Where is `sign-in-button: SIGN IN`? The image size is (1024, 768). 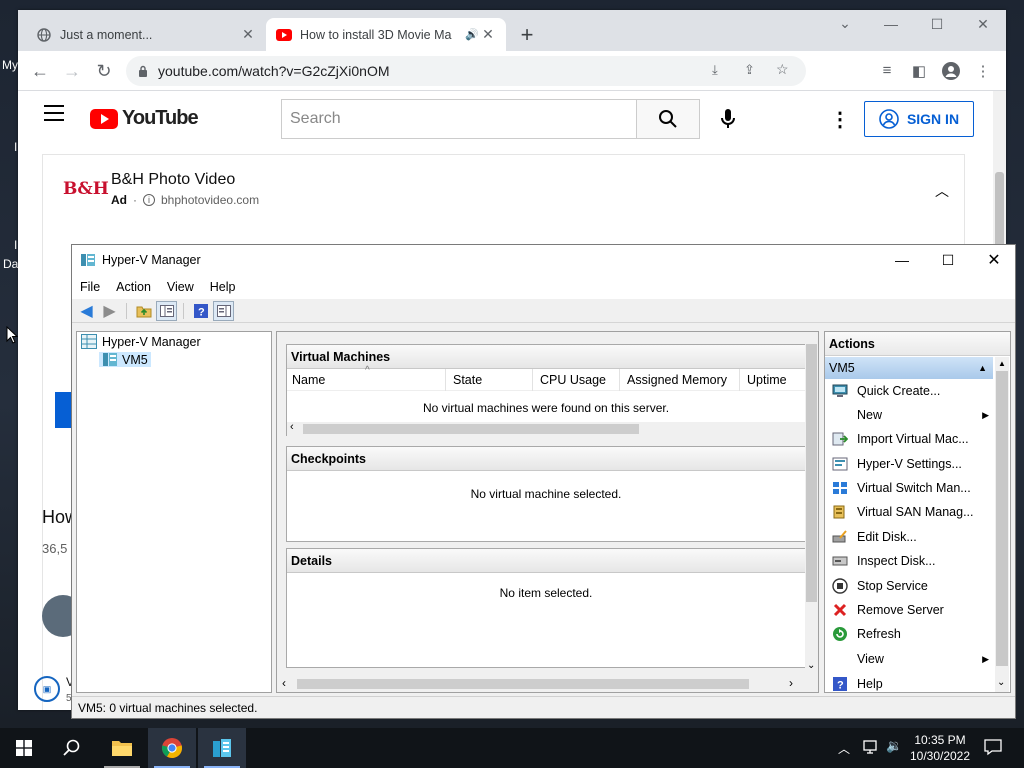
sign-in-button: SIGN IN is located at coordinates (919, 119).